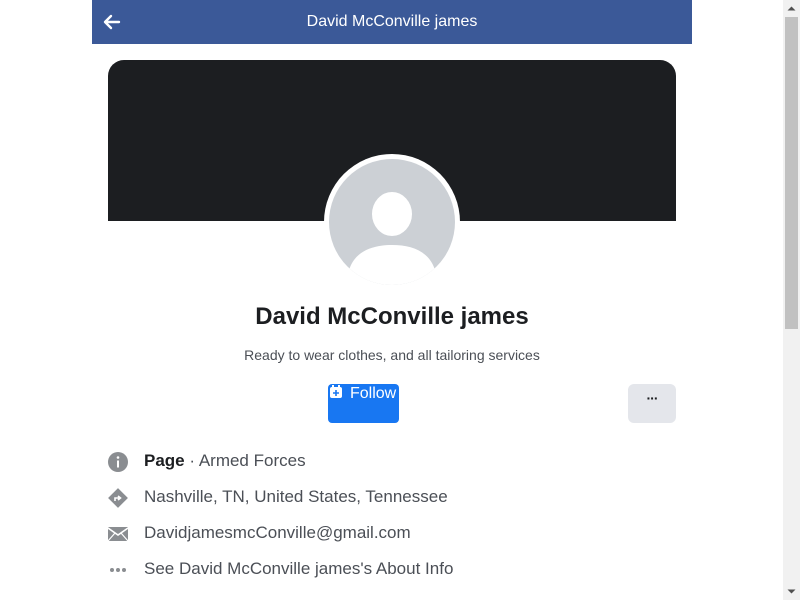 The width and height of the screenshot is (800, 605). What do you see at coordinates (277, 533) in the screenshot?
I see `email-link: DavidjamesmcConville@gmail.com` at bounding box center [277, 533].